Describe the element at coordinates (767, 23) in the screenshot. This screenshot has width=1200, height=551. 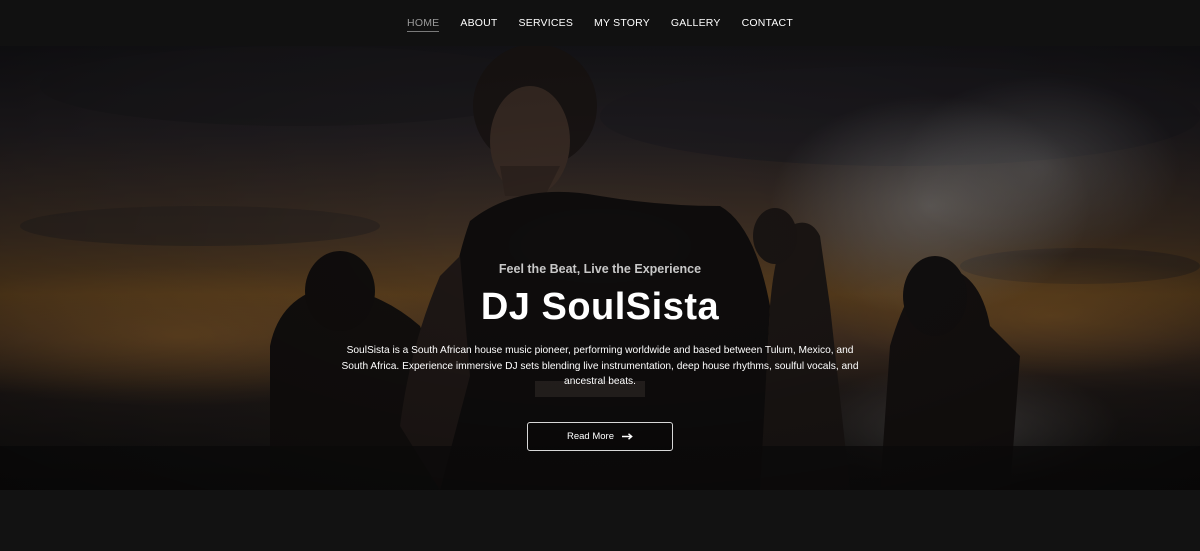
I see `nav-item-contact: CONTACT` at that location.